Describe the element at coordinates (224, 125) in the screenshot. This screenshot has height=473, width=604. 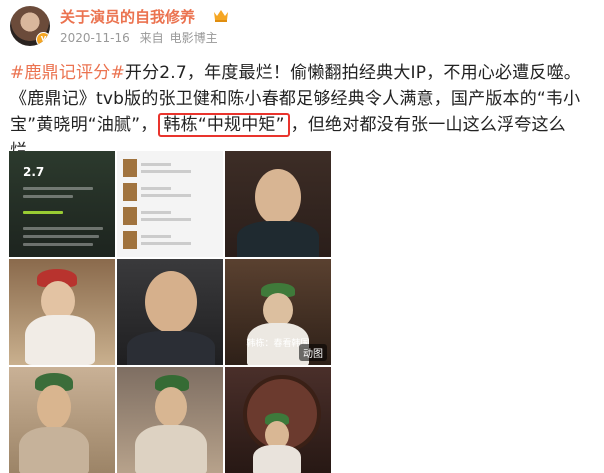
I see `highlighted-phrase: 韩栋“中规中矩”` at that location.